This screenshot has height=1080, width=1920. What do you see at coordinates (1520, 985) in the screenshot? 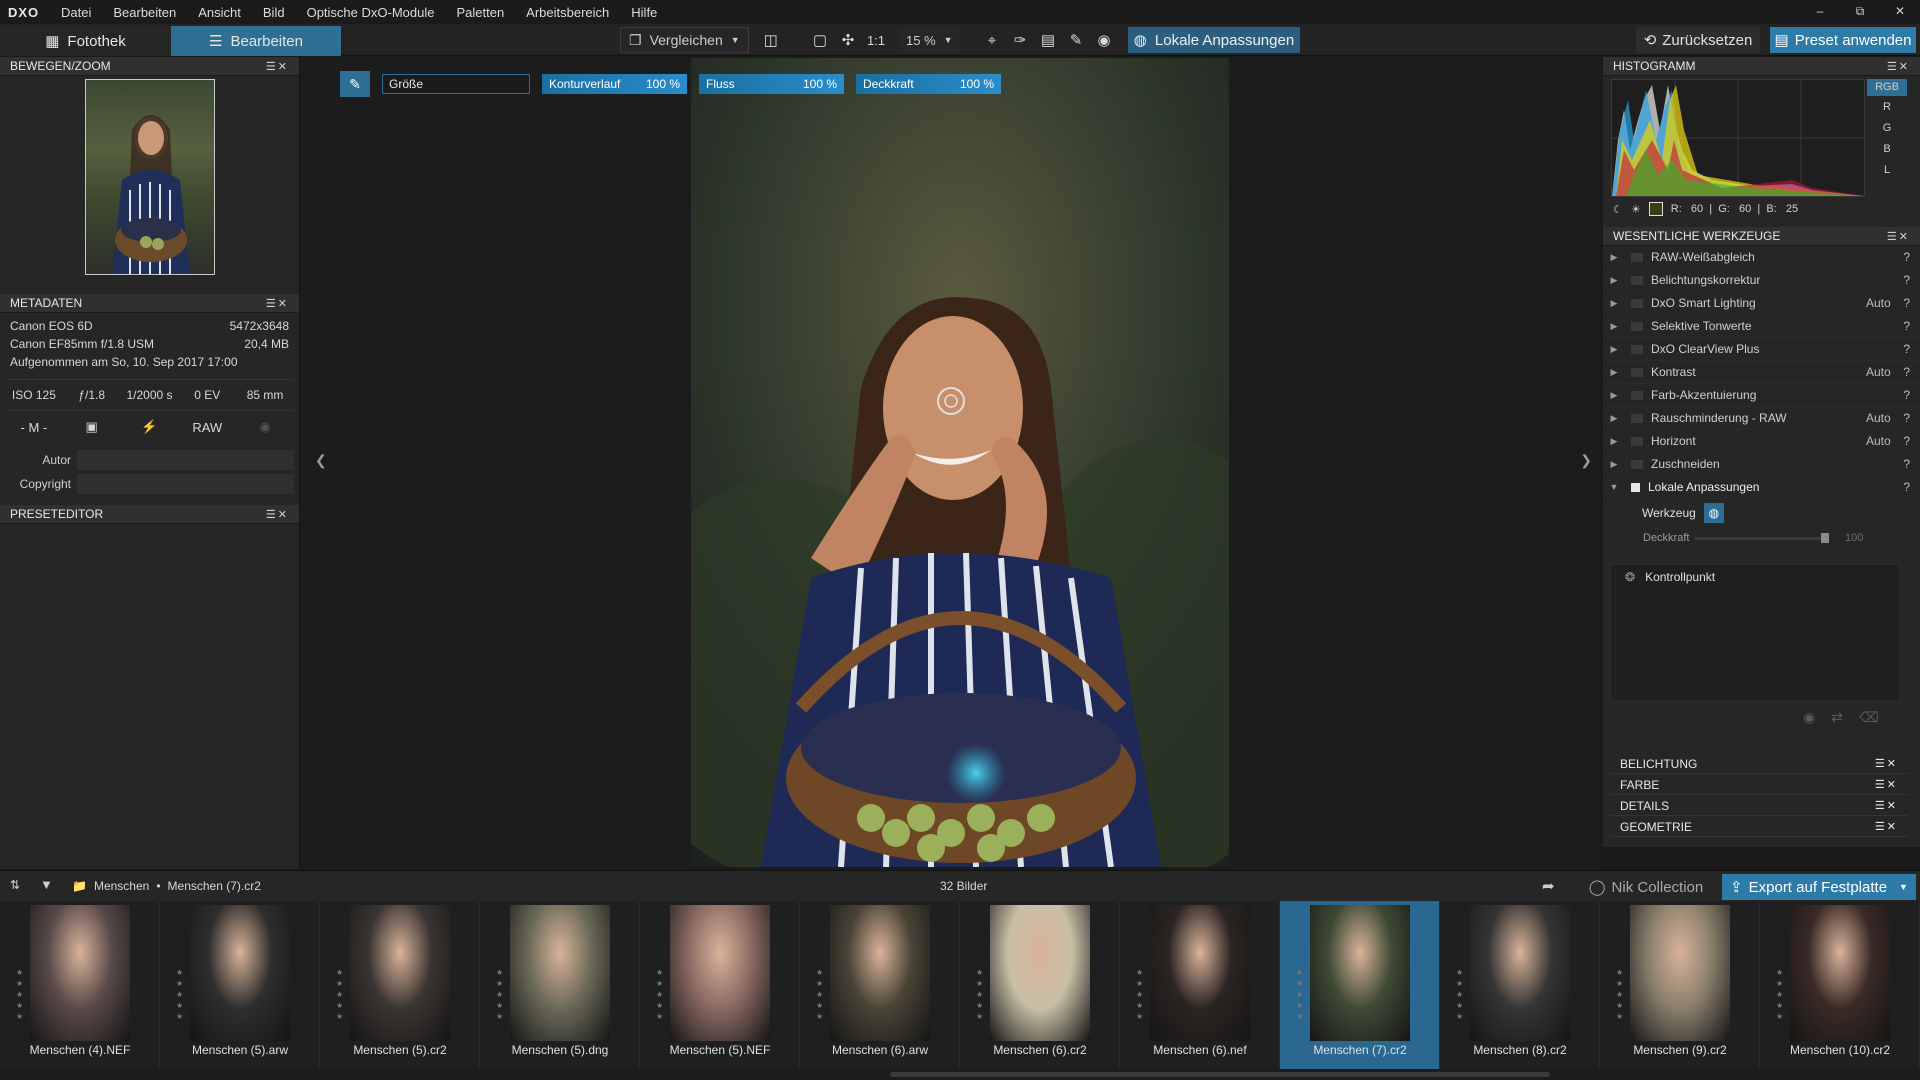
I see `filmstrip-item: ★ ★ ★ ★ ★ Menschen (8).cr2` at bounding box center [1520, 985].